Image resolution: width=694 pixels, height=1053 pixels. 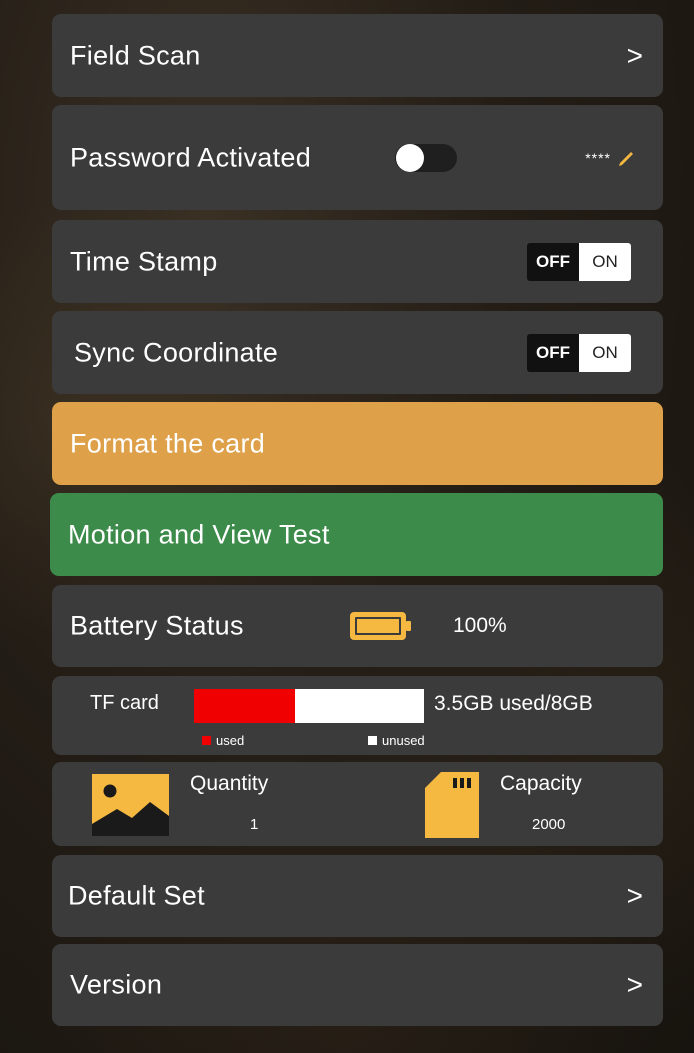 I want to click on legend-unused-label: unused, so click(x=403, y=740).